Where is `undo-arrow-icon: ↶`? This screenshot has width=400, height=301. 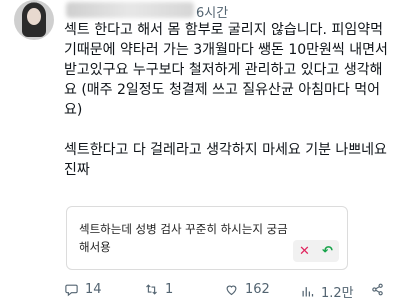
undo-arrow-icon: ↶ is located at coordinates (327, 251).